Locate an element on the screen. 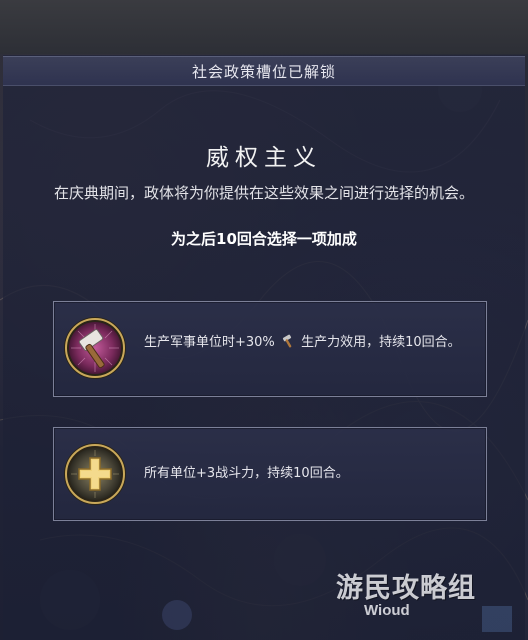 The width and height of the screenshot is (528, 640). top-strip is located at coordinates (264, 27).